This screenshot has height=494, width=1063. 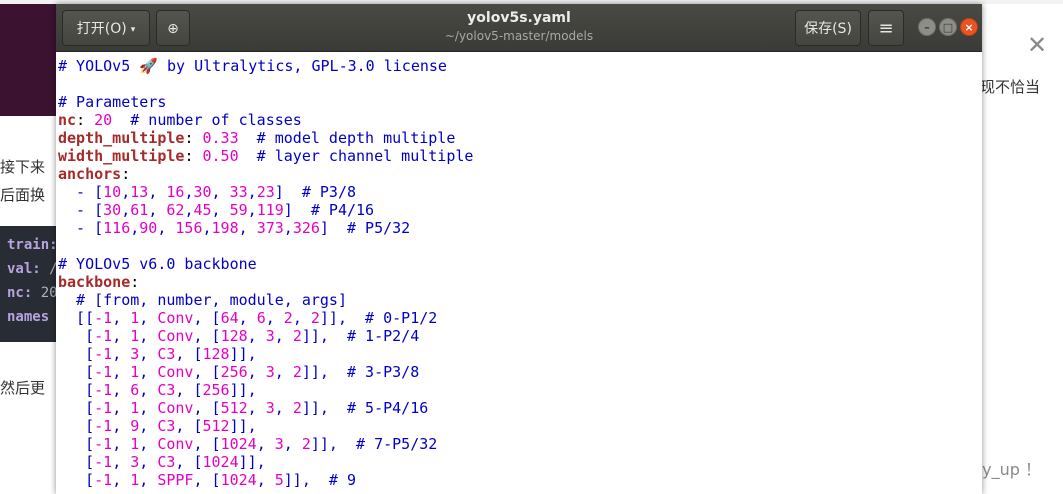 What do you see at coordinates (270, 210) in the screenshot?
I see `code-token: 119` at bounding box center [270, 210].